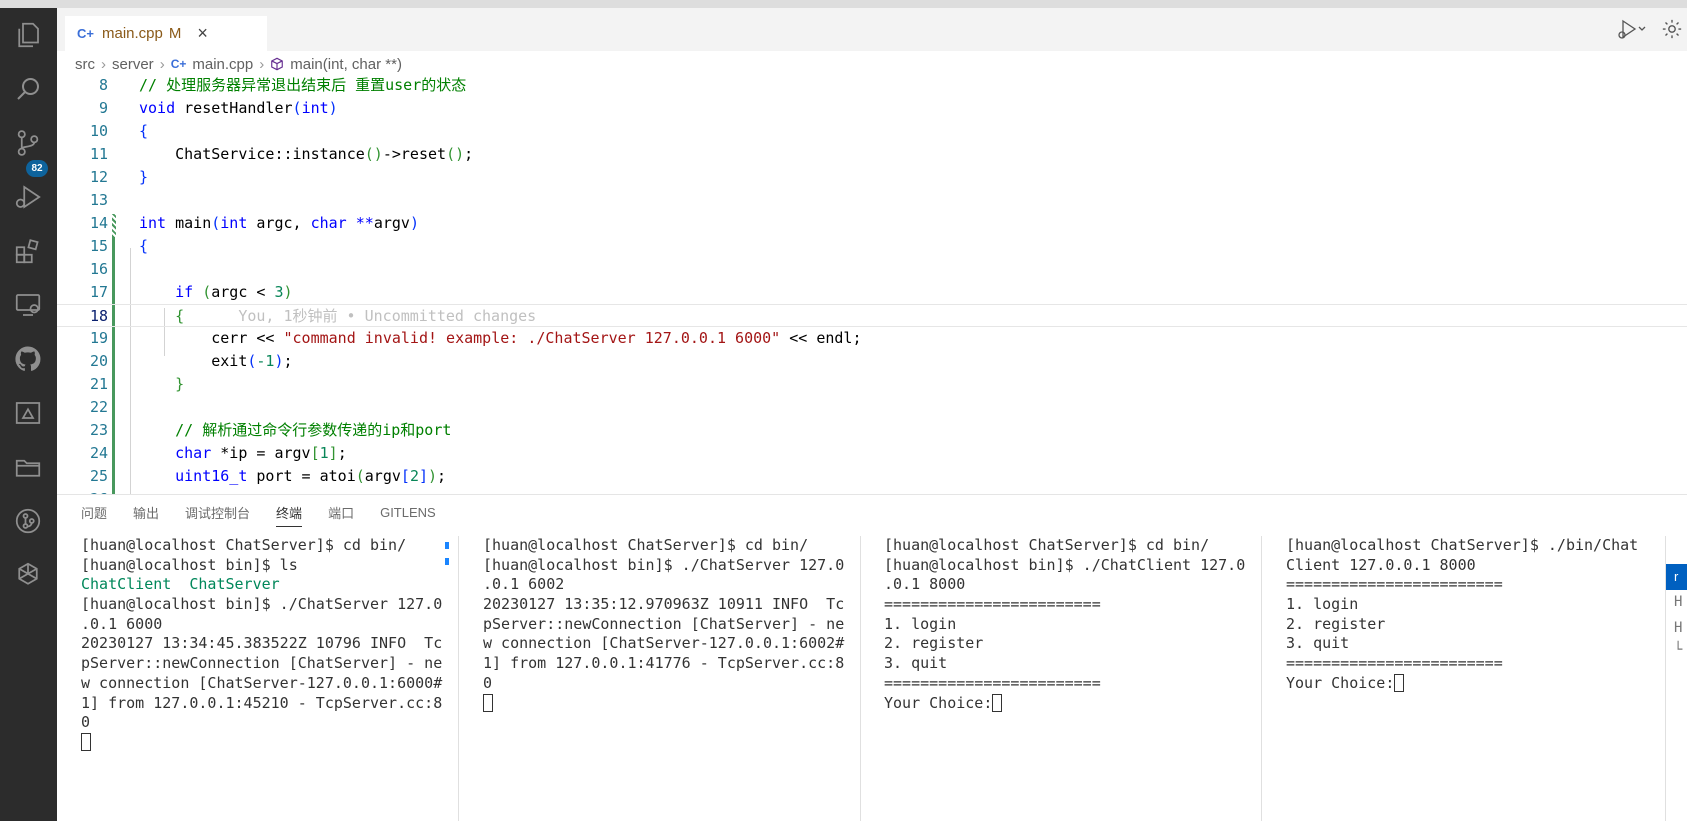  I want to click on code-line: 11 ChatService::instance()->reset();, so click(872, 154).